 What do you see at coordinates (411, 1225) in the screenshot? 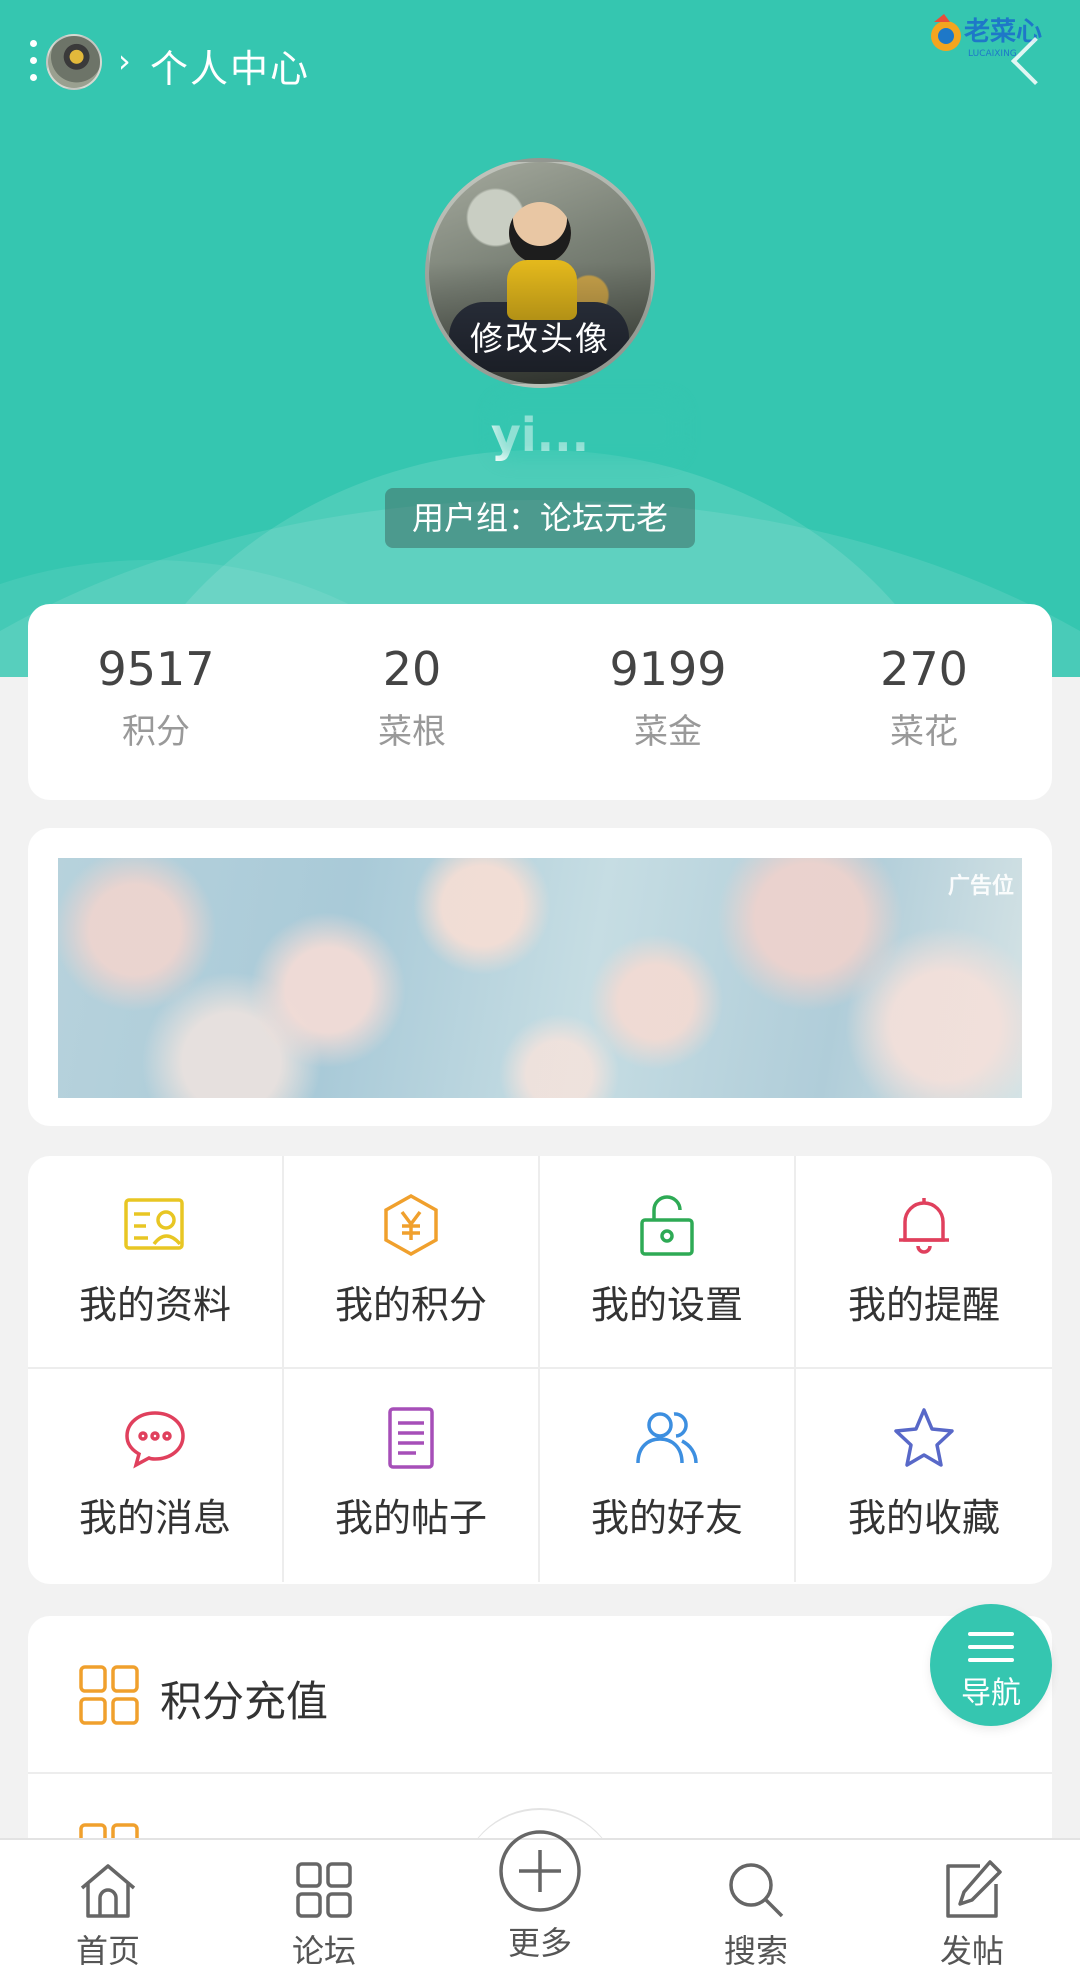
I see `yuan-hexagon-icon` at bounding box center [411, 1225].